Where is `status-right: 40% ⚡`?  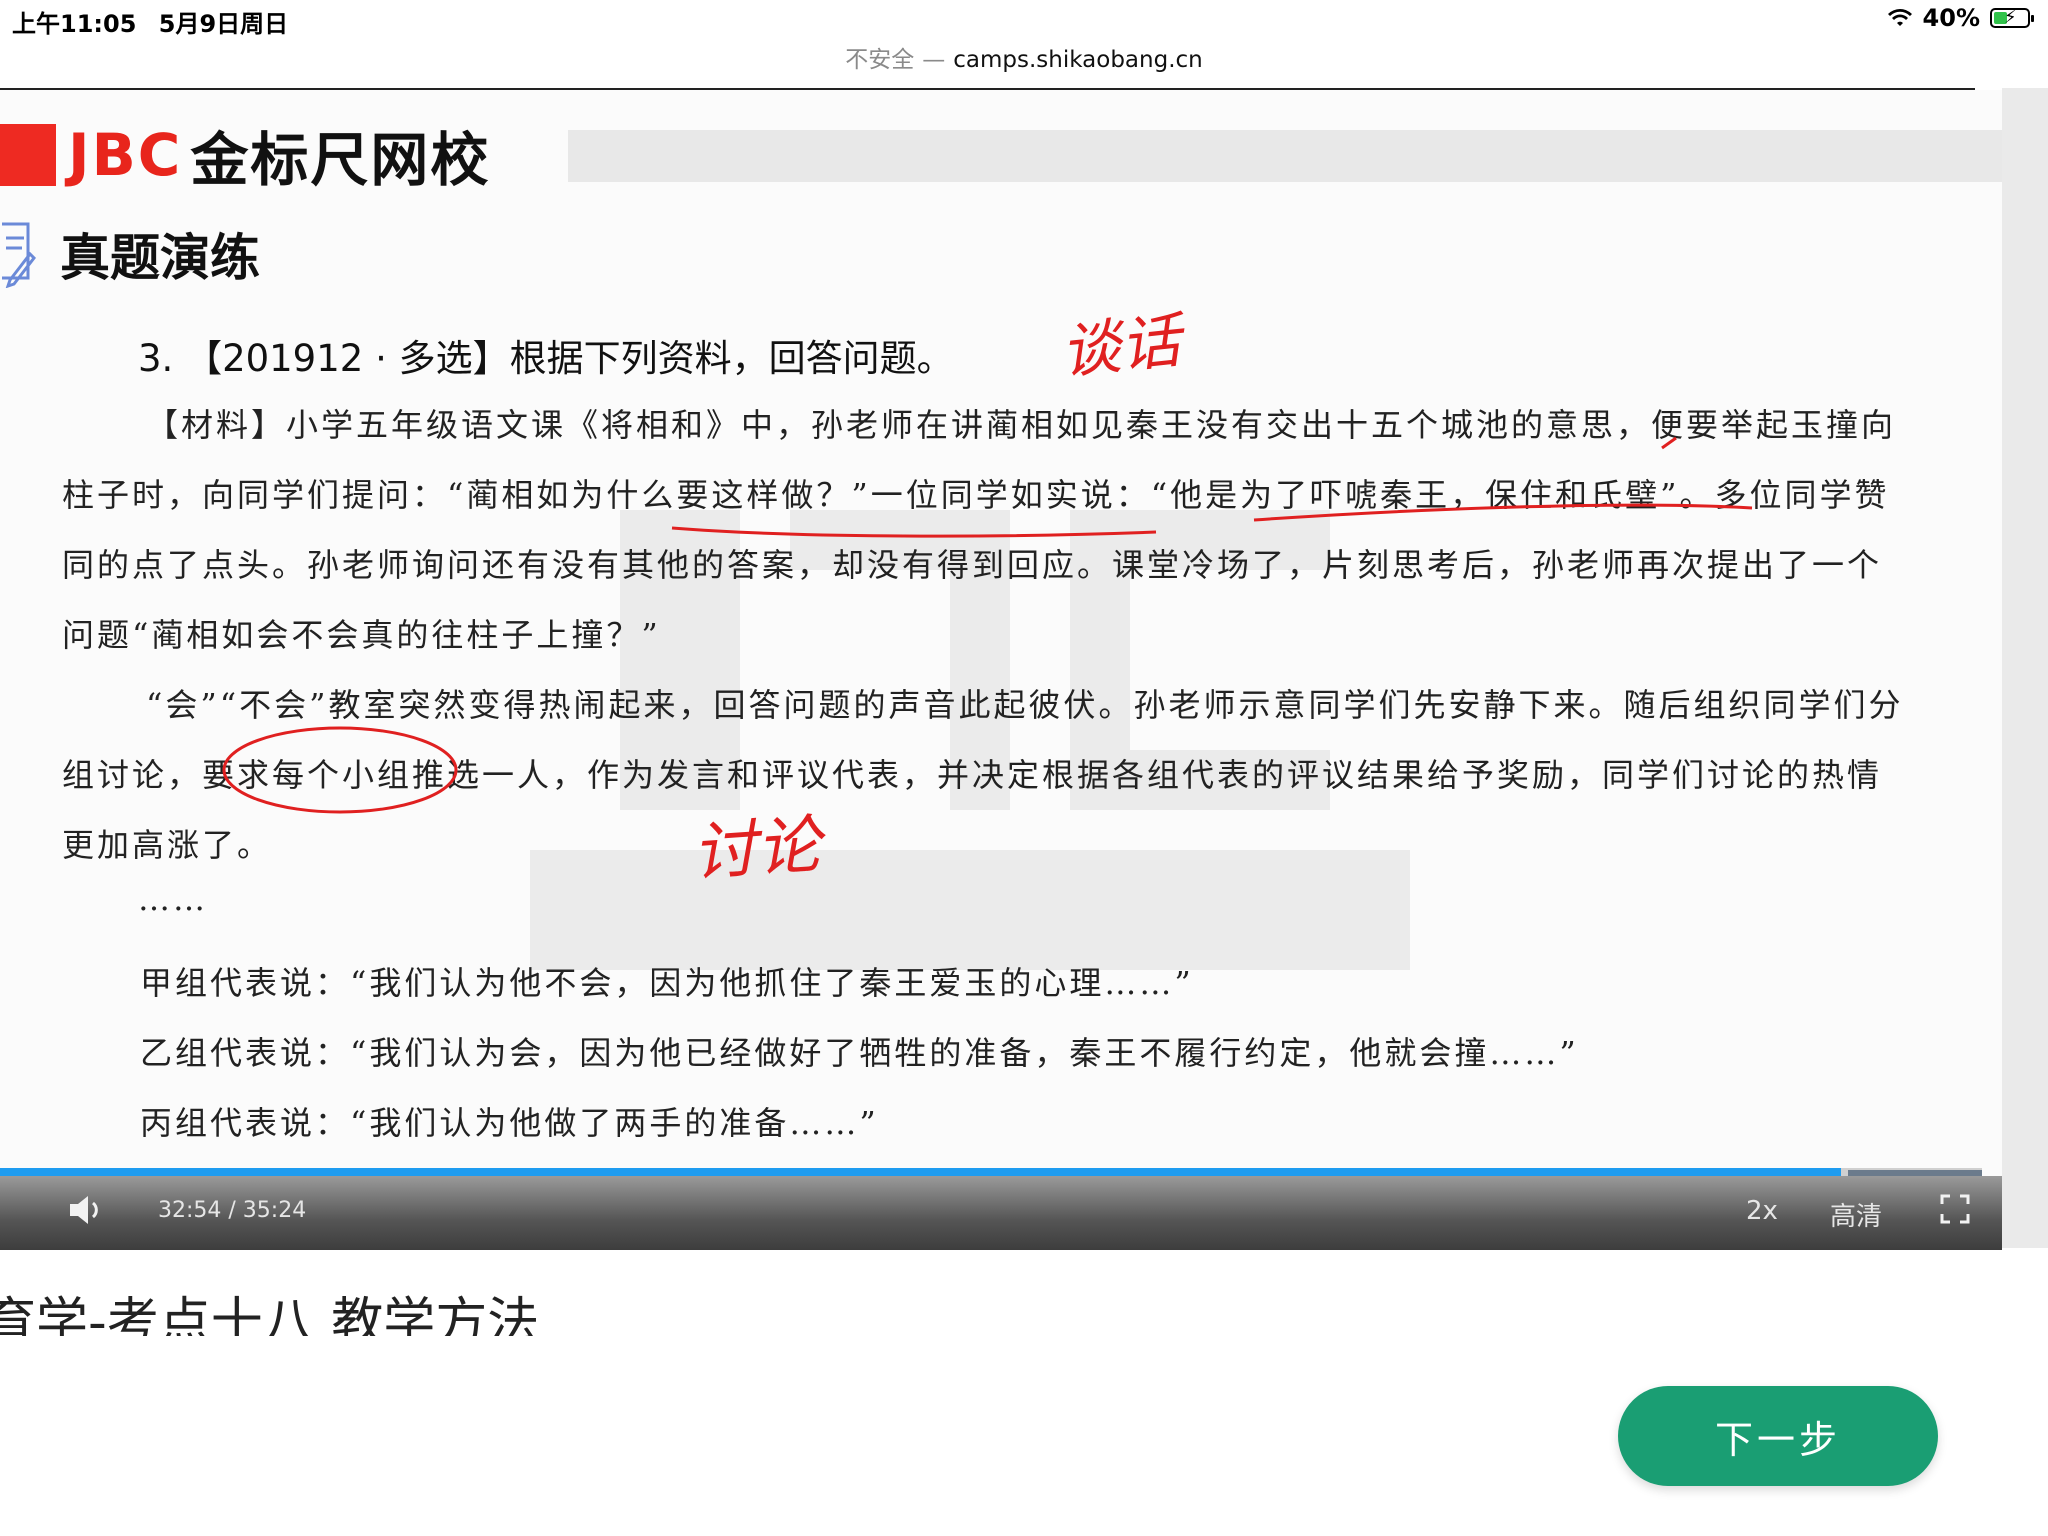 status-right: 40% ⚡ is located at coordinates (1960, 18).